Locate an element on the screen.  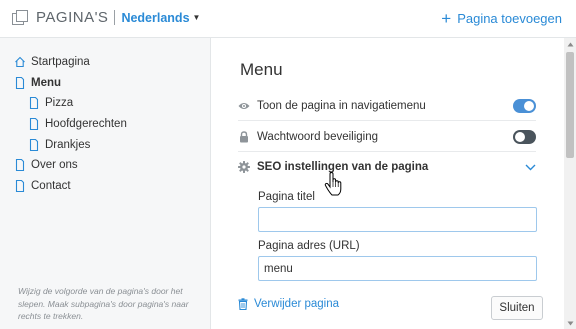
logo: PAGINA'S Nederlands ▼ is located at coordinates (106, 17).